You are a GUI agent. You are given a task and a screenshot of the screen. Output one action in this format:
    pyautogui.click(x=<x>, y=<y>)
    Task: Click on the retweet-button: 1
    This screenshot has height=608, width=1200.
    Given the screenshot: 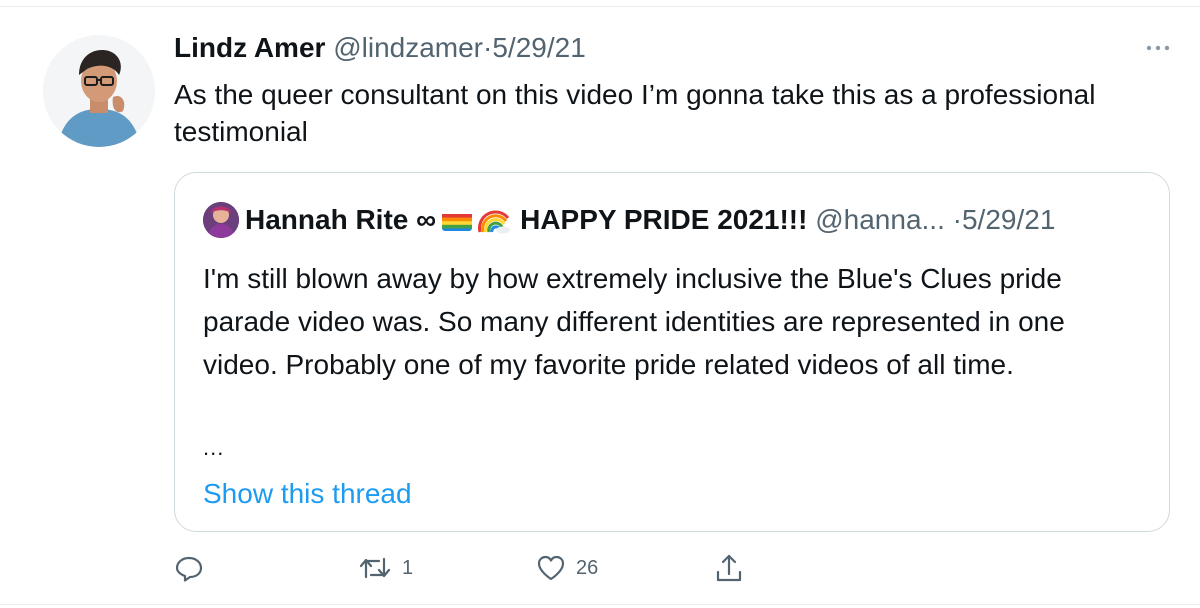 What is the action you would take?
    pyautogui.click(x=385, y=568)
    